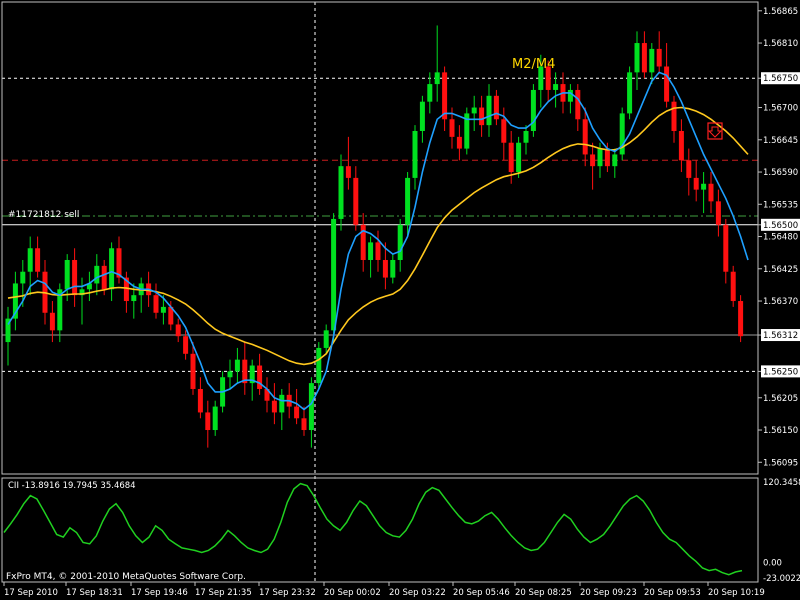 This screenshot has height=600, width=800. Describe the element at coordinates (780, 173) in the screenshot. I see `price-tick-label: 1.56590` at that location.